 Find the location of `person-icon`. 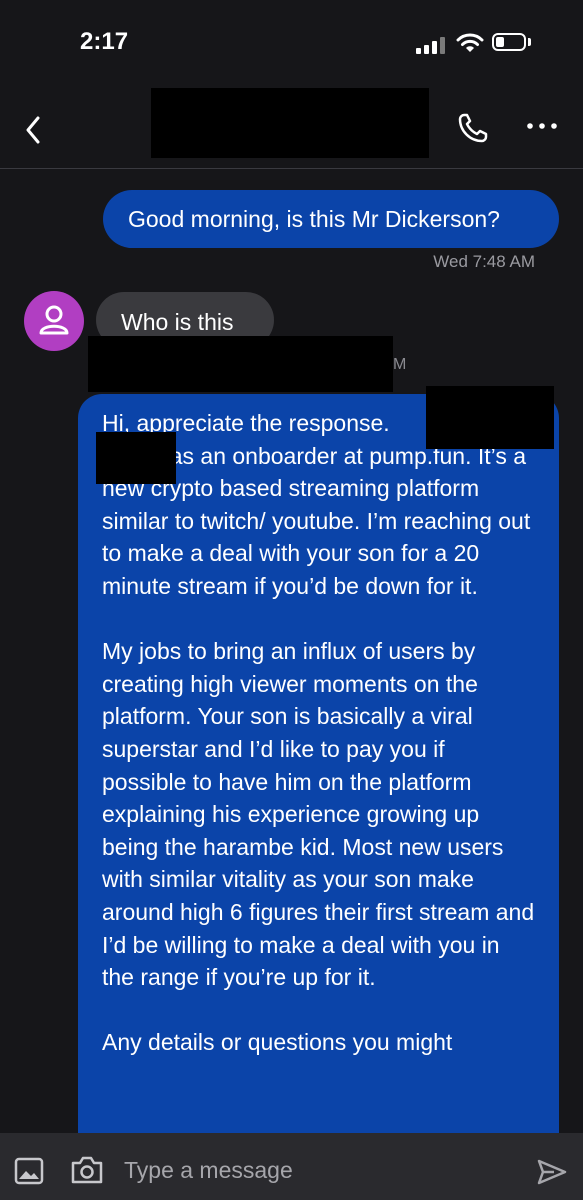

person-icon is located at coordinates (54, 320).